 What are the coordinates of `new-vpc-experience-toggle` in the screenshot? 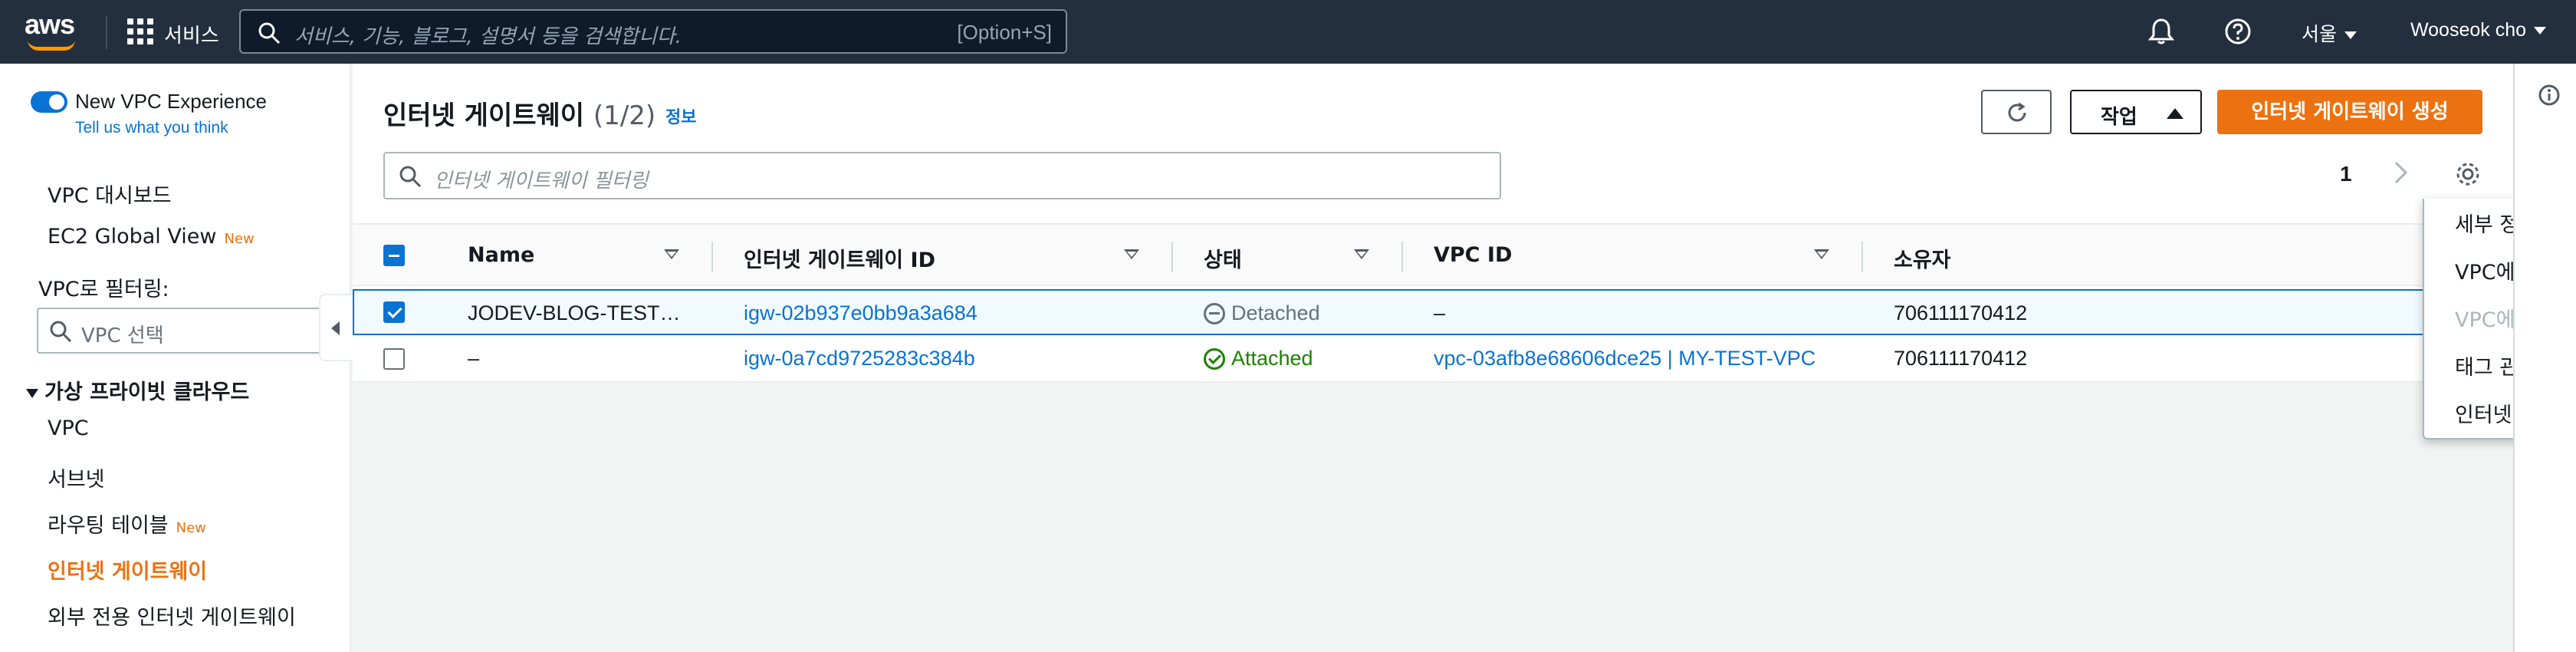 It's located at (49, 102).